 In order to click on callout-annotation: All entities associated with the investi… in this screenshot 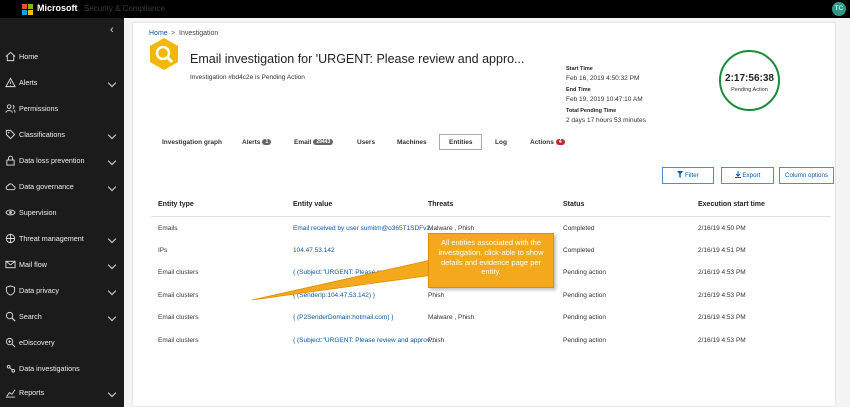, I will do `click(491, 260)`.